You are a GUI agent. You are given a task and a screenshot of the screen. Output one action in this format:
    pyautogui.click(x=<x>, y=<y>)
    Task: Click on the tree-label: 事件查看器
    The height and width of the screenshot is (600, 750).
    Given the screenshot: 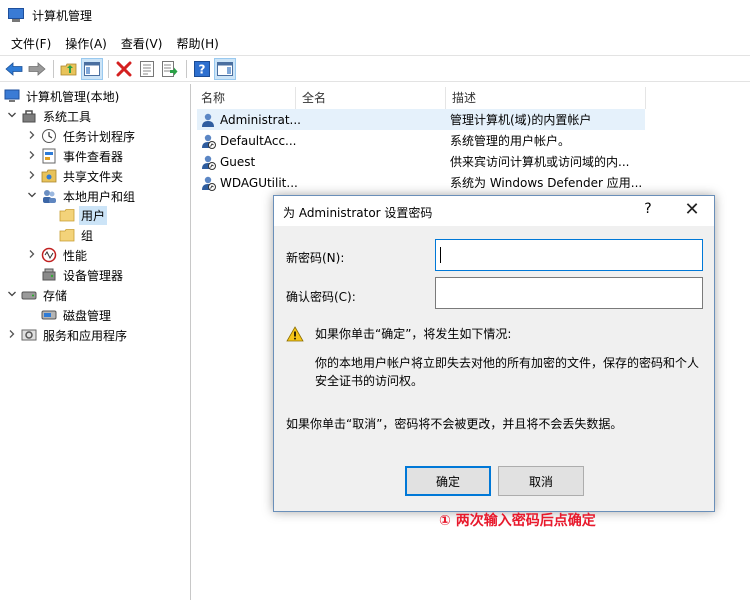 What is the action you would take?
    pyautogui.click(x=93, y=156)
    